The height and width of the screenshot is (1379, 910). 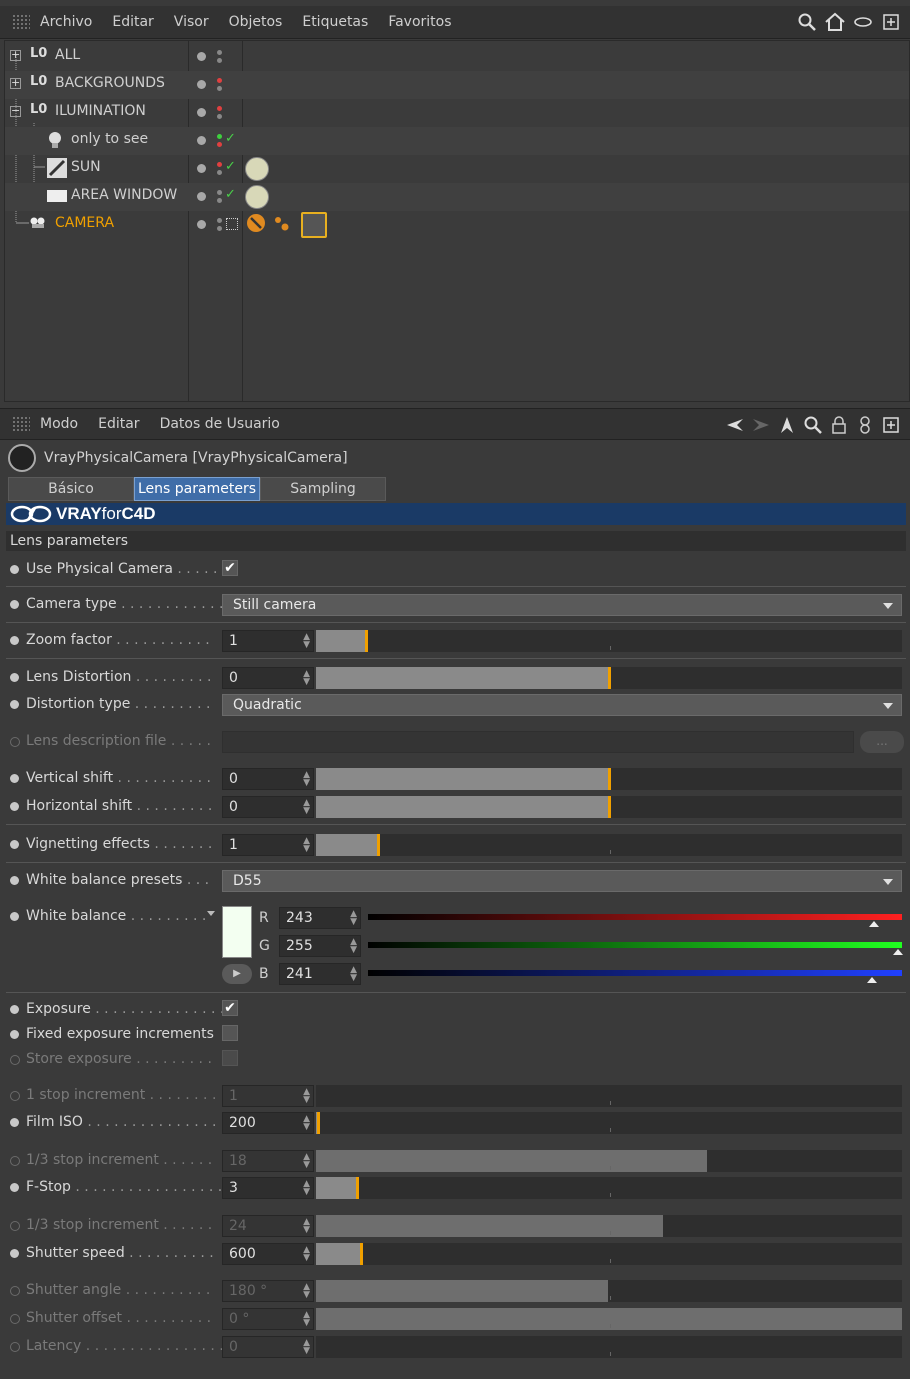 I want to click on stop-increment-slider, so click(x=609, y=1096).